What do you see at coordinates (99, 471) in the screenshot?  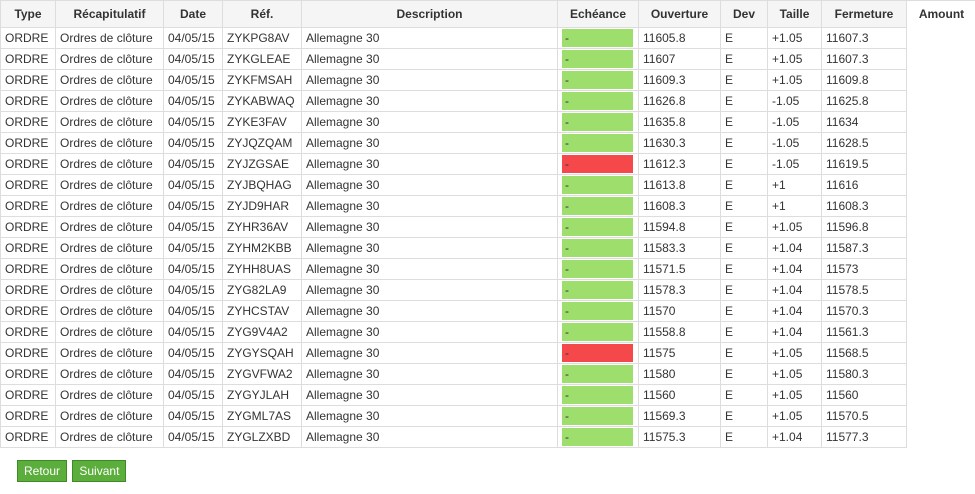 I see `next-button: Suivant` at bounding box center [99, 471].